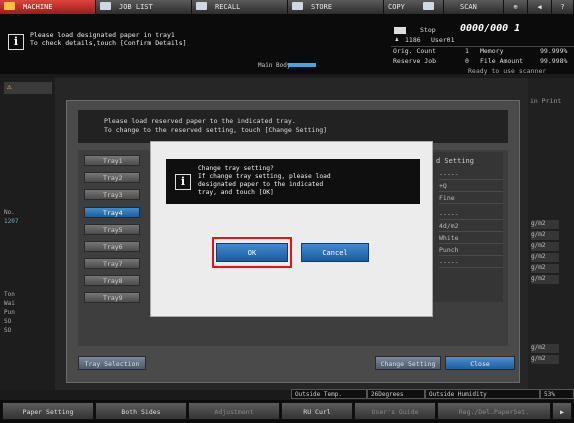 The height and width of the screenshot is (423, 574). Describe the element at coordinates (329, 394) in the screenshot. I see `outside-temp-label: Outside Temp.` at that location.